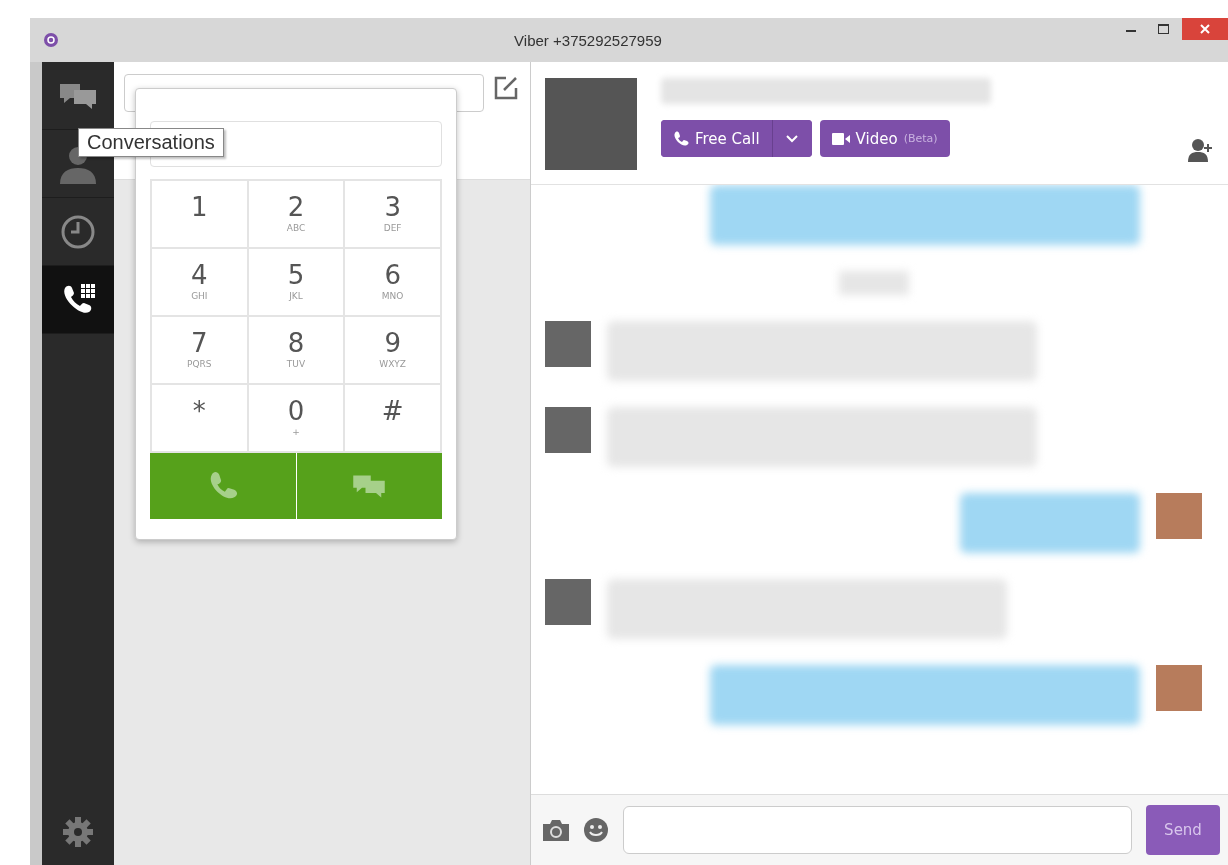 The width and height of the screenshot is (1228, 865). I want to click on add-contact-icon, so click(1201, 150).